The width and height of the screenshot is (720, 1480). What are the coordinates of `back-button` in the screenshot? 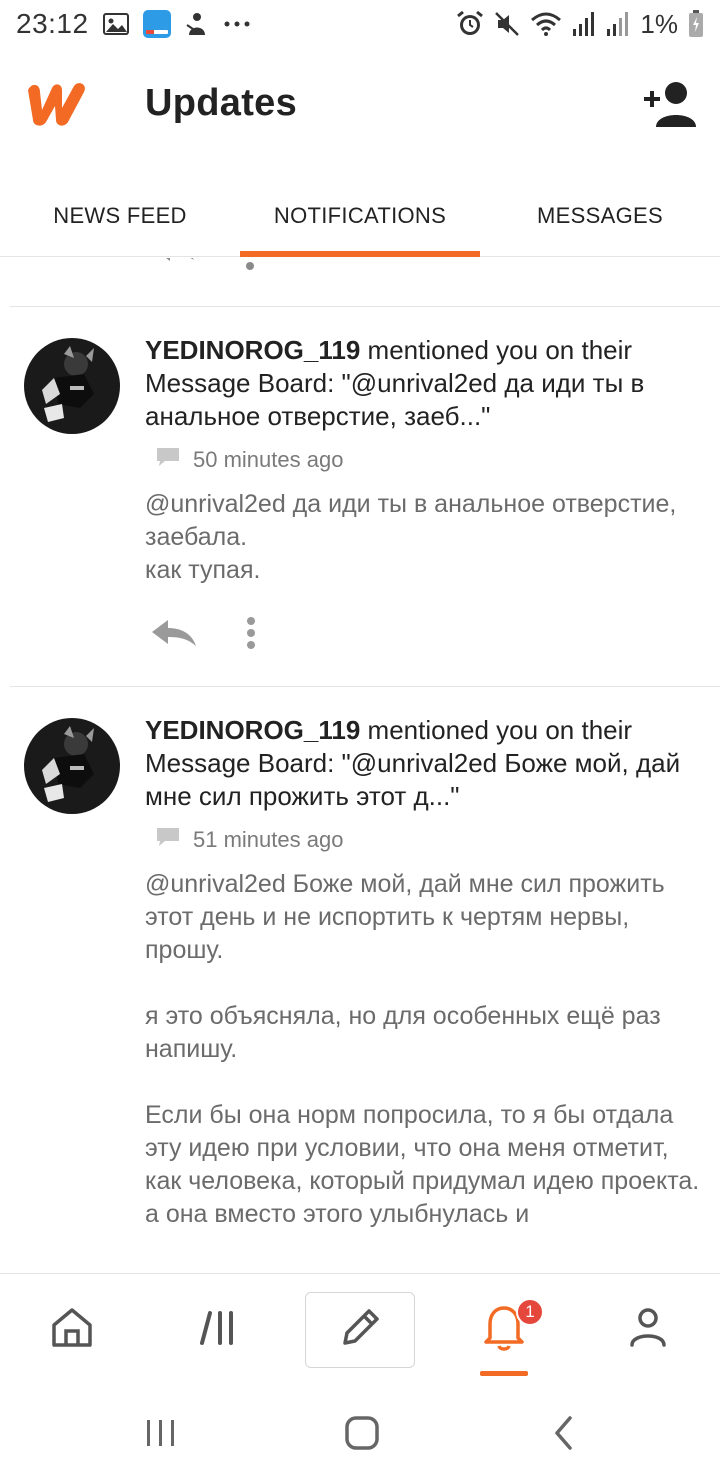 It's located at (564, 1435).